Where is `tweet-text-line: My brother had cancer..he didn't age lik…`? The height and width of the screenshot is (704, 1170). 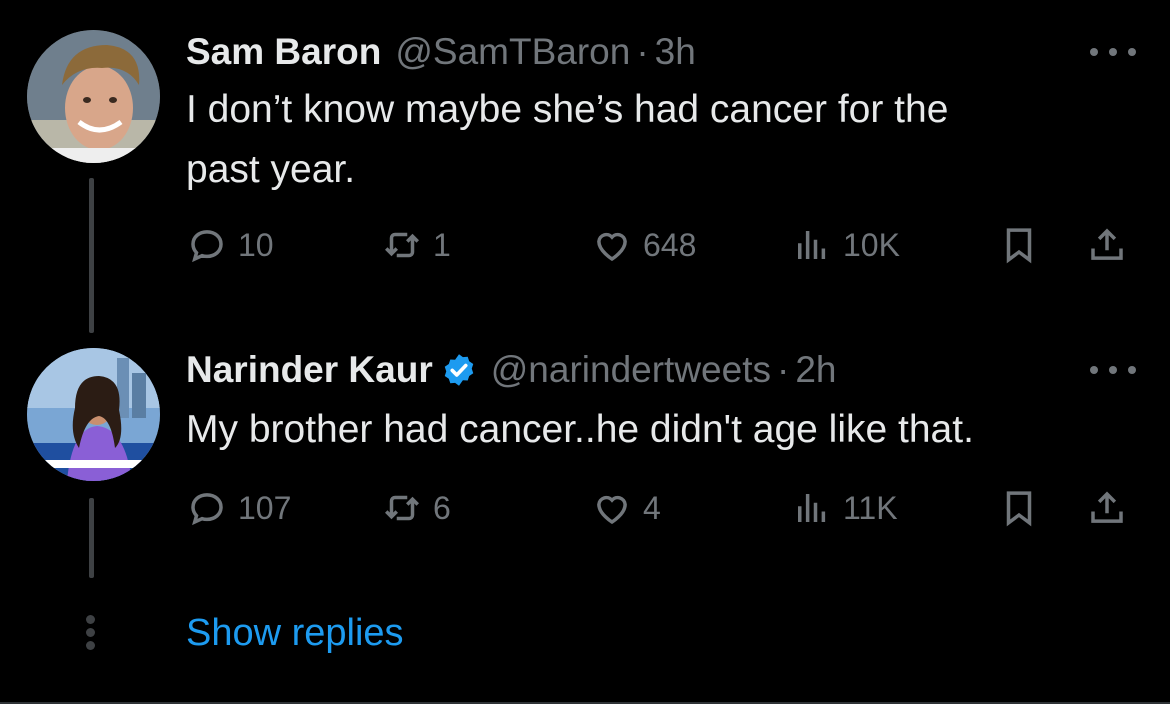 tweet-text-line: My brother had cancer..he didn't age lik… is located at coordinates (580, 429).